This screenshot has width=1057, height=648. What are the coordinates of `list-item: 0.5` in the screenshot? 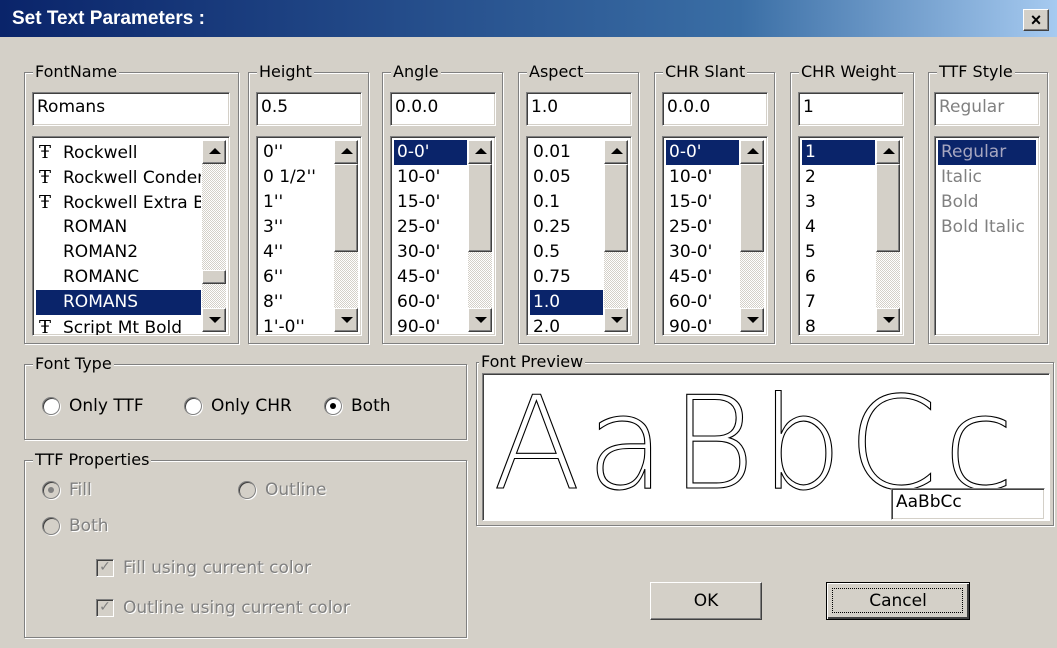 It's located at (566, 252).